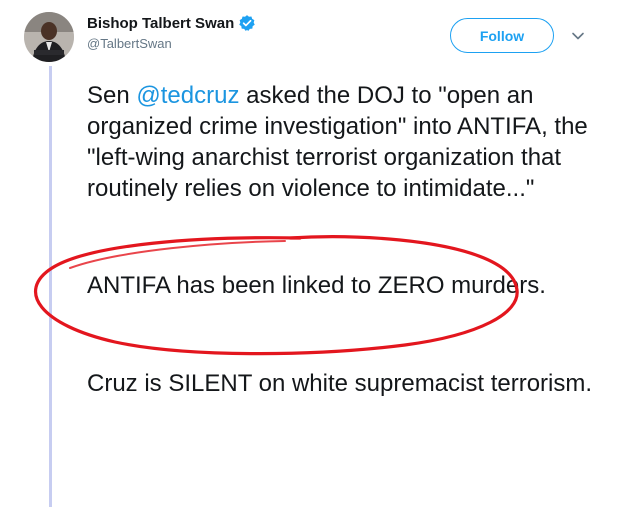 The image size is (619, 507). What do you see at coordinates (316, 285) in the screenshot?
I see `tweet-paragraph-highlighted: ANTIFA has been linked to ZERO murders.` at bounding box center [316, 285].